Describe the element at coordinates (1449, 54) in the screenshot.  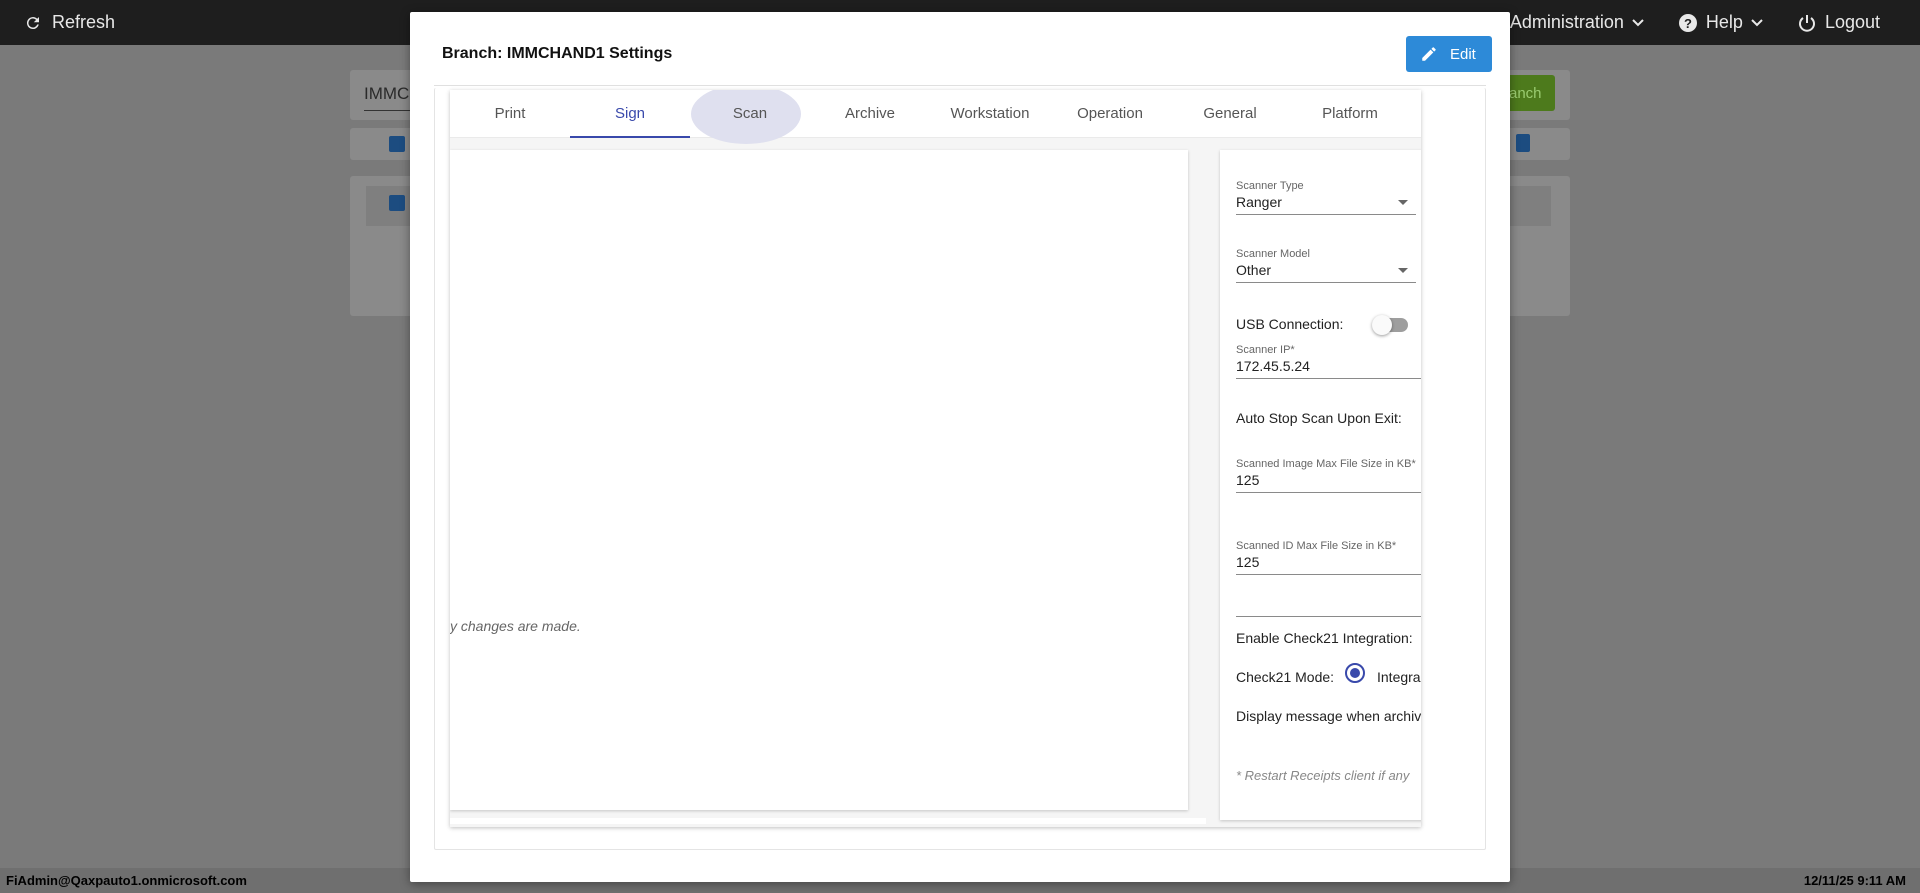
I see `edit-button: Edit` at that location.